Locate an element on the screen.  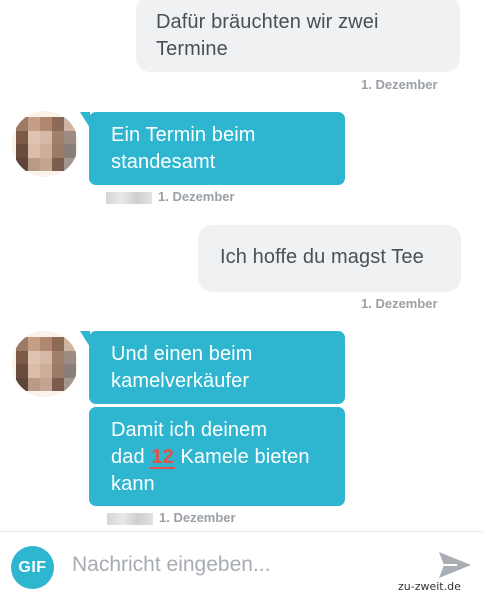
message-text: Und einen beim is located at coordinates (182, 354).